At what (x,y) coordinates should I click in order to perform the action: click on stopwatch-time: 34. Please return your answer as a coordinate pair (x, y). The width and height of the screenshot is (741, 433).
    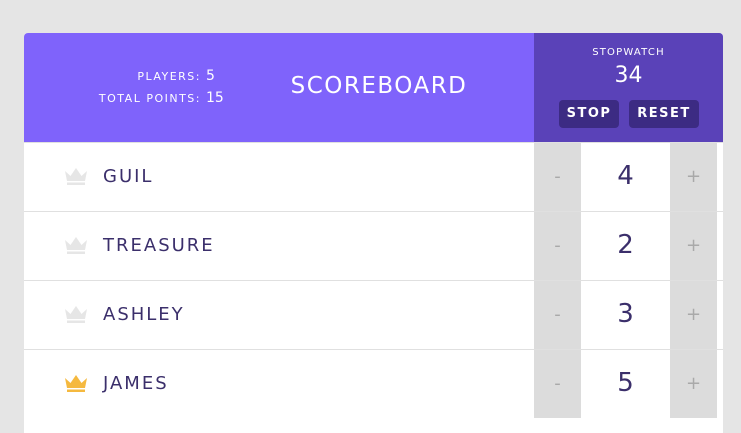
    Looking at the image, I should click on (628, 75).